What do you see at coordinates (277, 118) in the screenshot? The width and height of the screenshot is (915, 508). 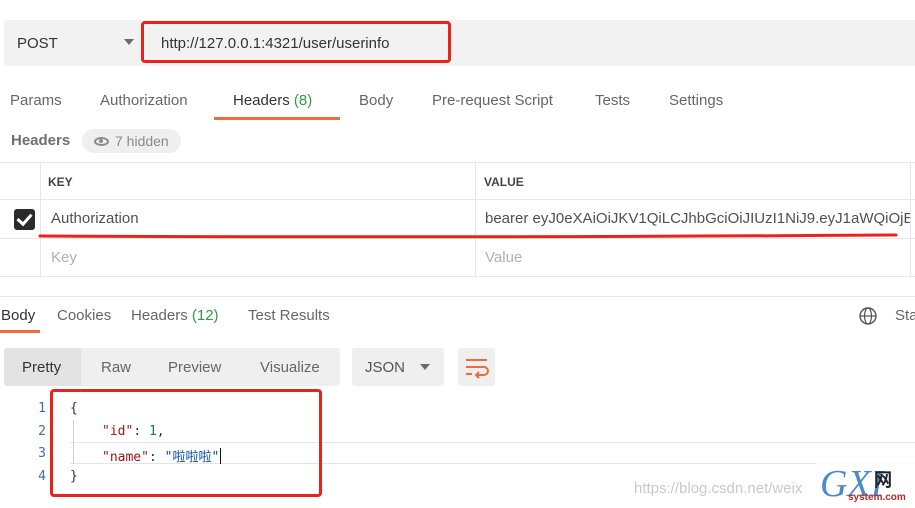 I see `active-tab-indicator` at bounding box center [277, 118].